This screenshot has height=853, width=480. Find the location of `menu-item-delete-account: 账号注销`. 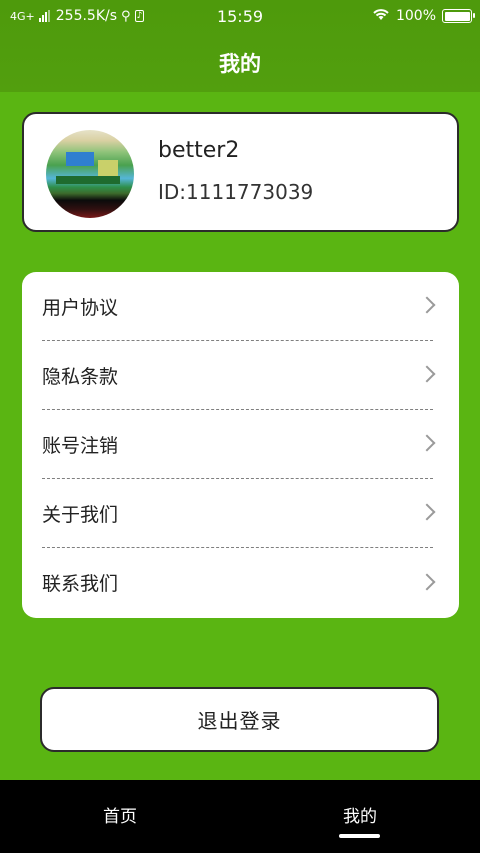

menu-item-delete-account: 账号注销 is located at coordinates (239, 444).